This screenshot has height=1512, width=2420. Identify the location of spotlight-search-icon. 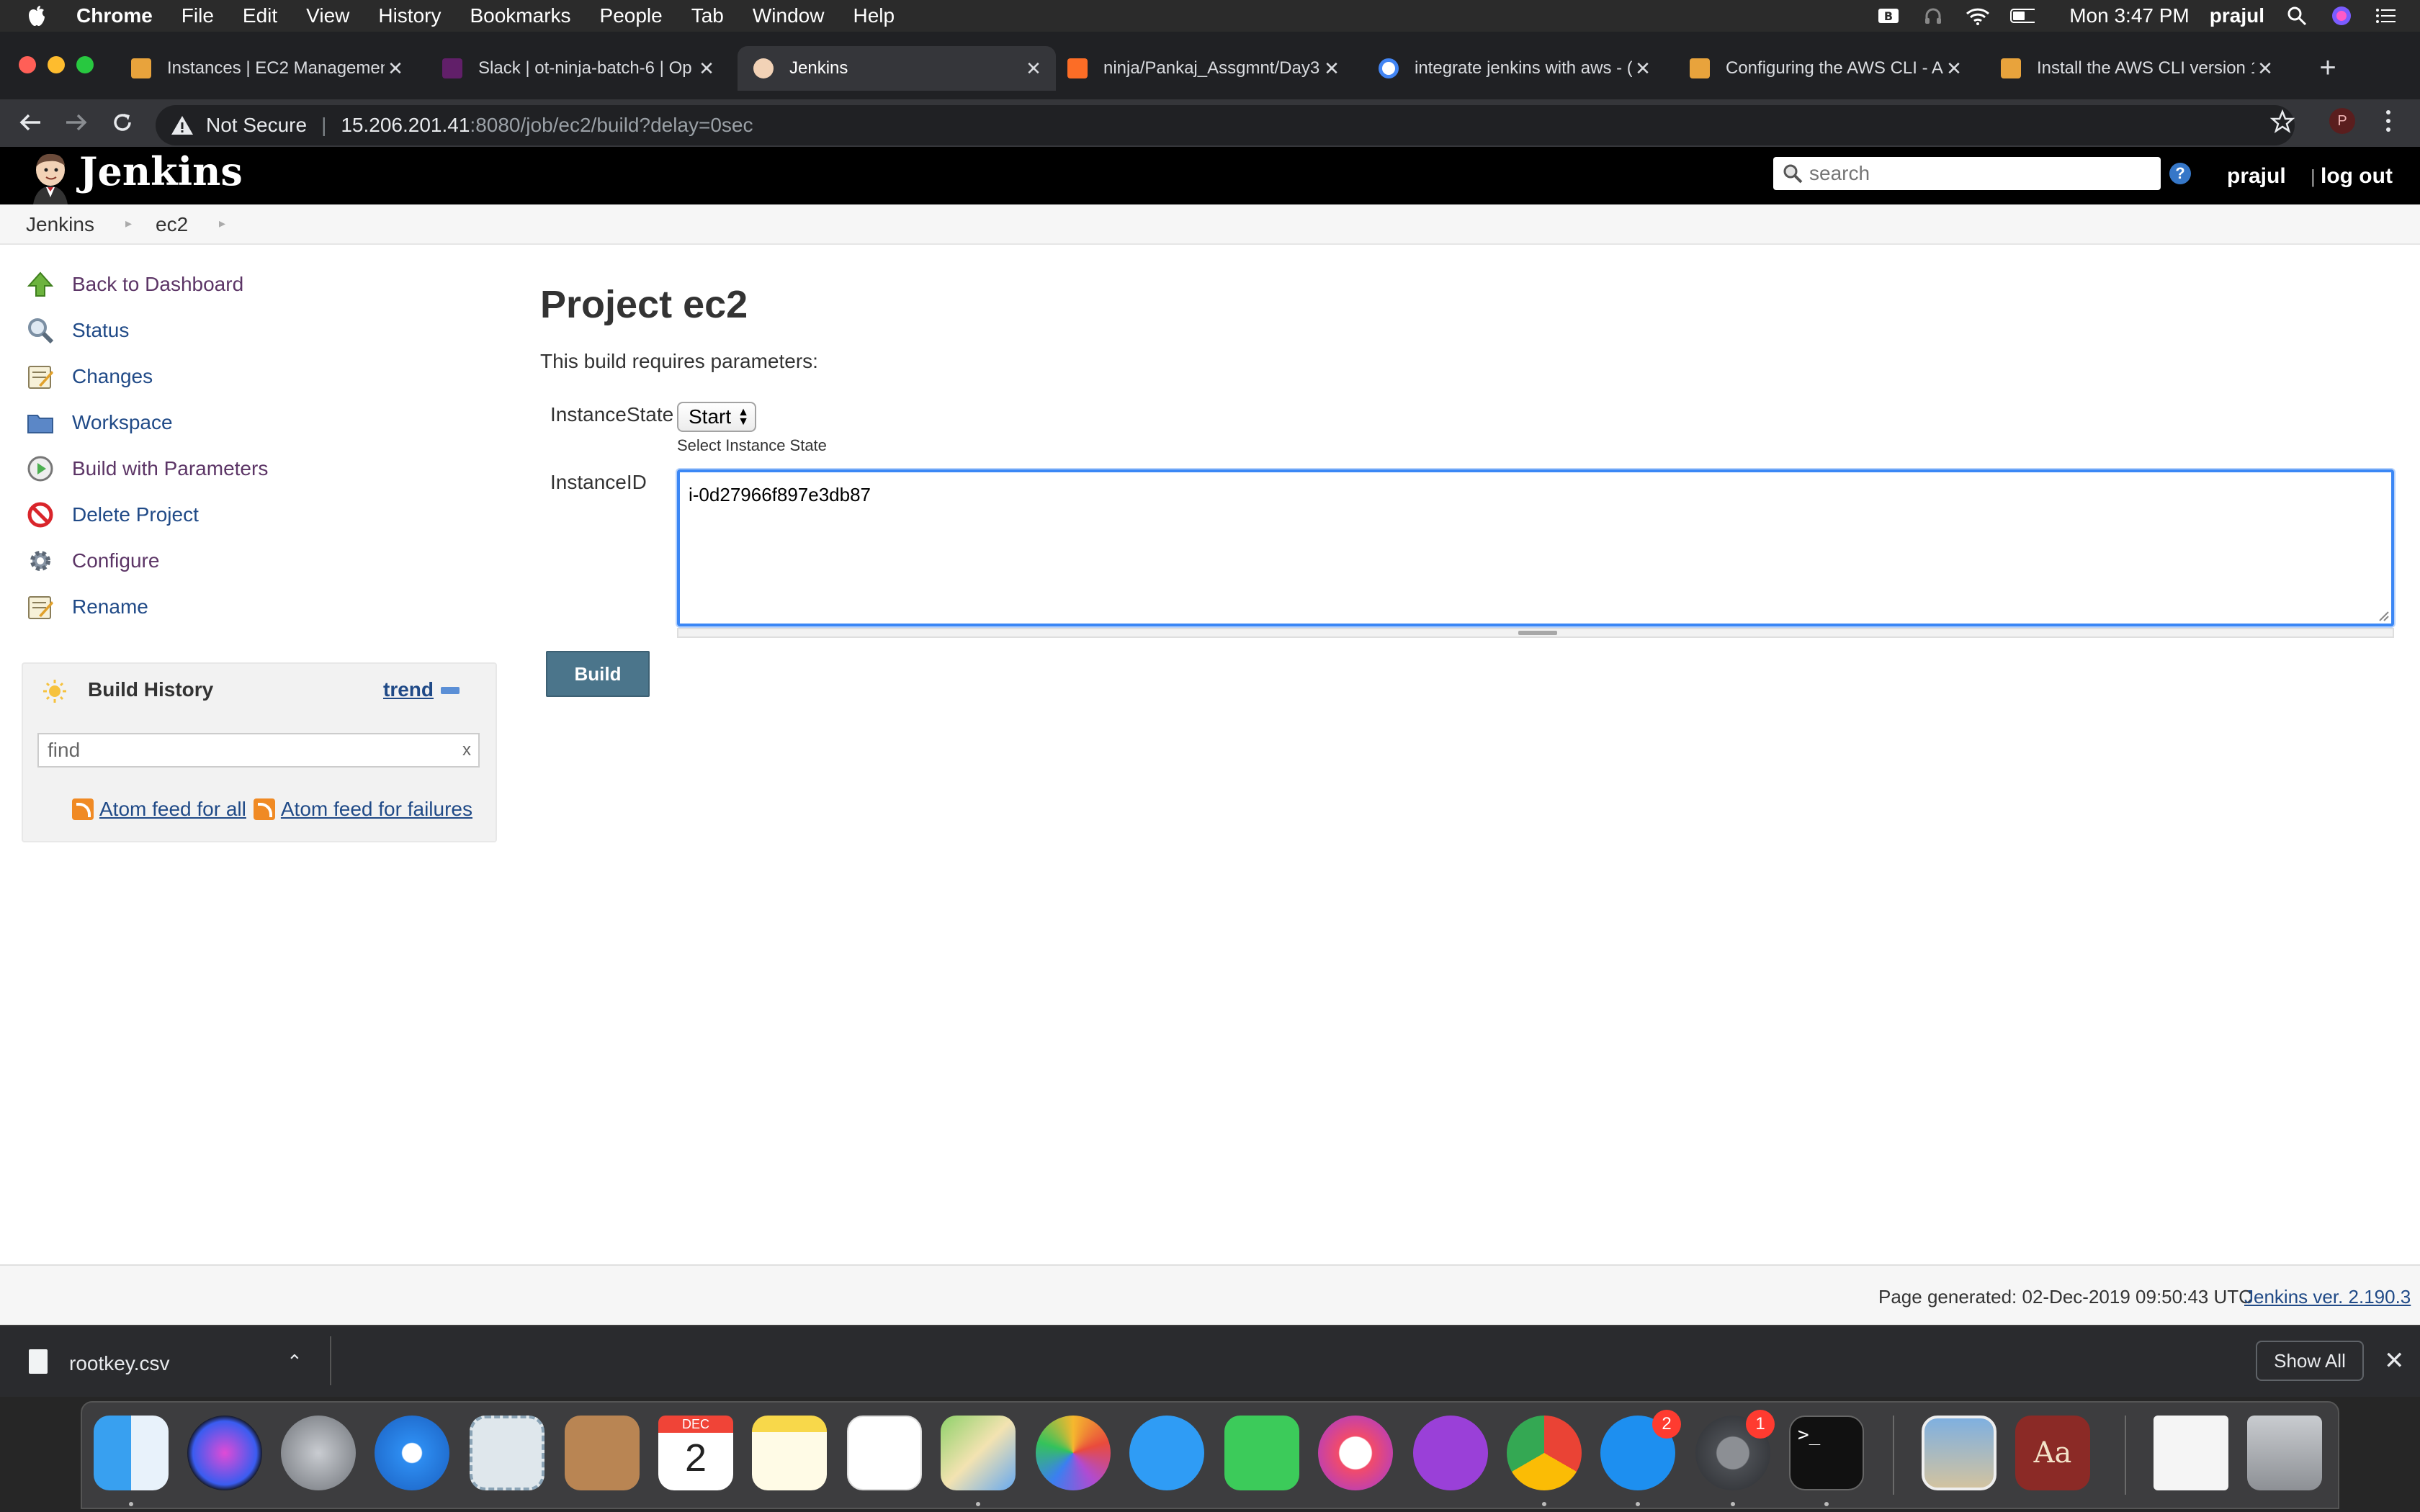
(2297, 16).